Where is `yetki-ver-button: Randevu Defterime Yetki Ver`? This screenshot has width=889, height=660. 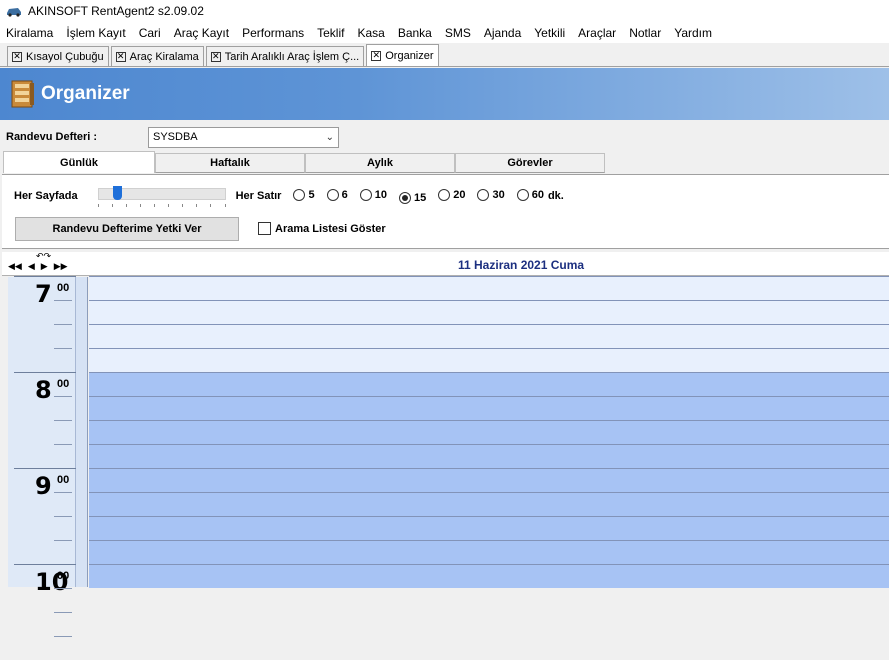
yetki-ver-button: Randevu Defterime Yetki Ver is located at coordinates (127, 229).